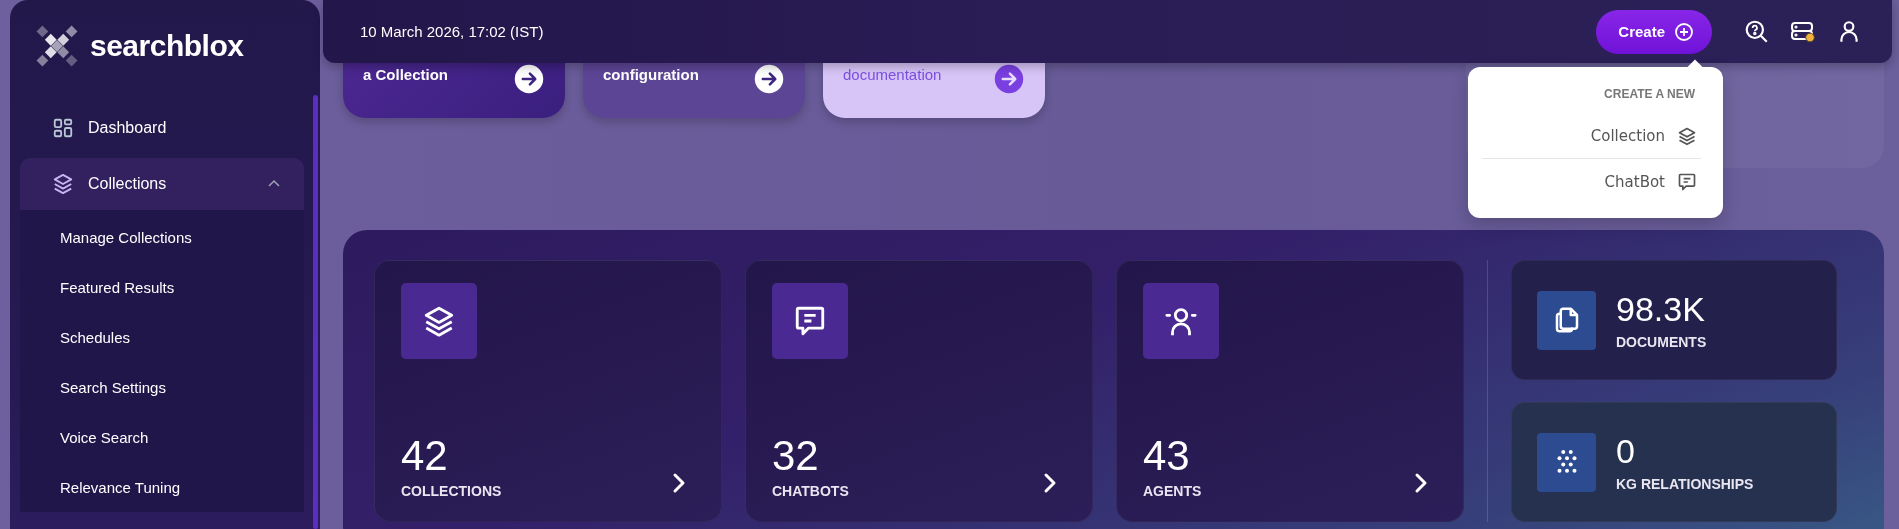 This screenshot has width=1899, height=529. Describe the element at coordinates (162, 184) in the screenshot. I see `nav-item: Collections` at that location.